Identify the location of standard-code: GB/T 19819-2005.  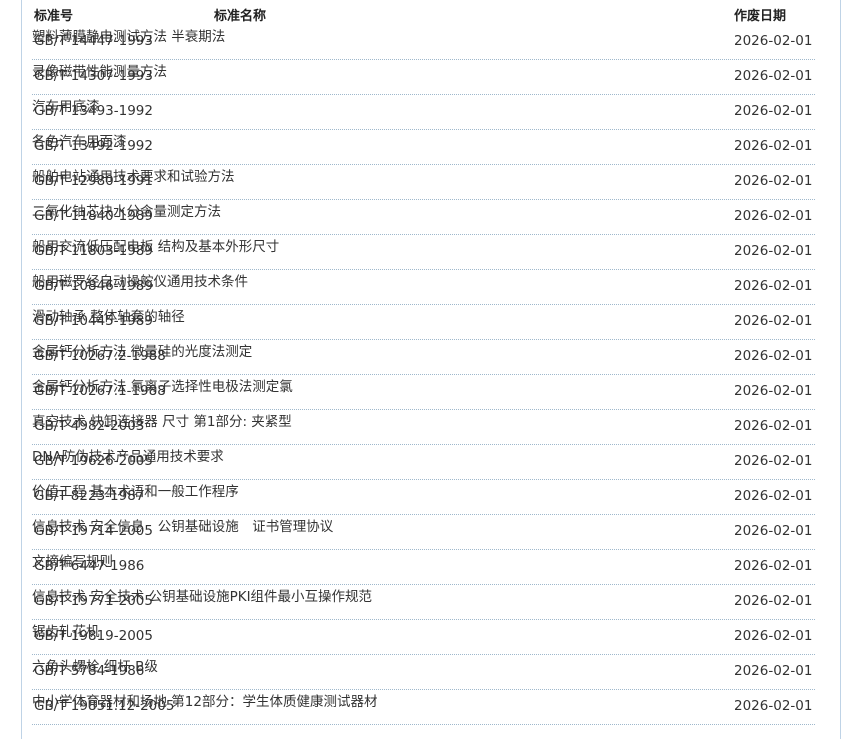
(93, 636).